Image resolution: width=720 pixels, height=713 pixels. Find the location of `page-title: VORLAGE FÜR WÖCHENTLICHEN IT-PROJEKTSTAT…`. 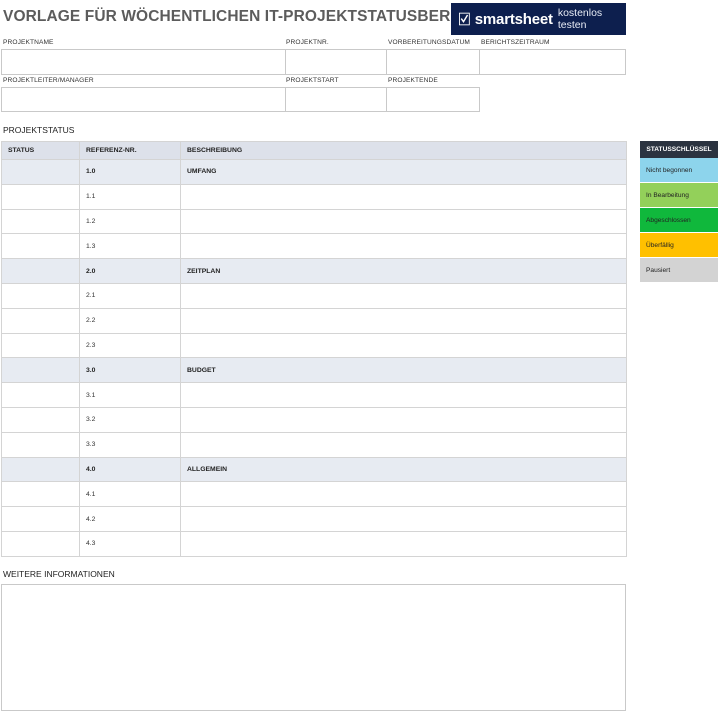

page-title: VORLAGE FÜR WÖCHENTLICHEN IT-PROJEKTSTAT… is located at coordinates (245, 16).